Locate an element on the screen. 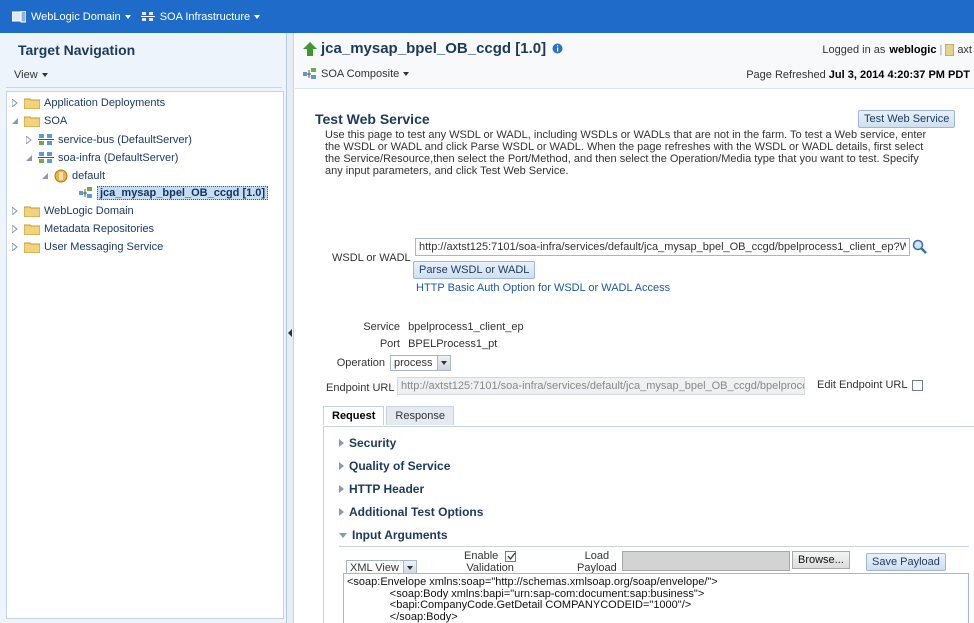 This screenshot has width=974, height=623. port-row: Port BPELProcess1_pt is located at coordinates (426, 344).